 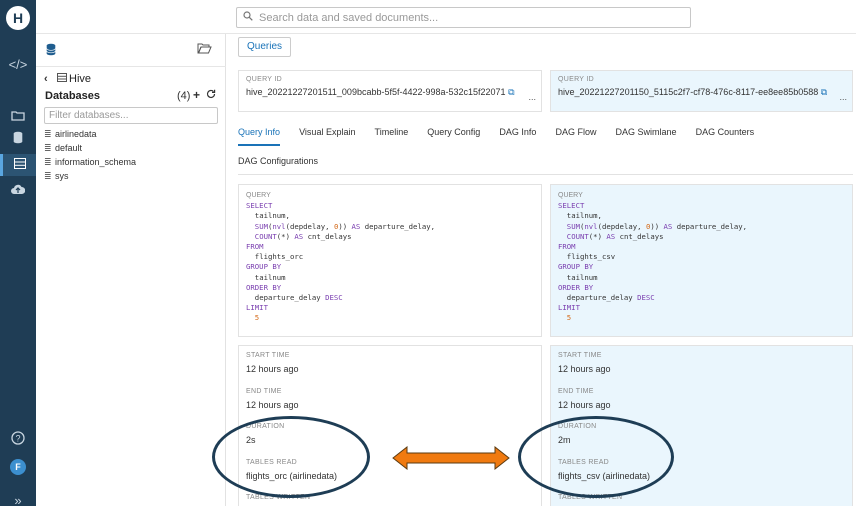 I want to click on database-item: ≣ default, so click(x=90, y=148).